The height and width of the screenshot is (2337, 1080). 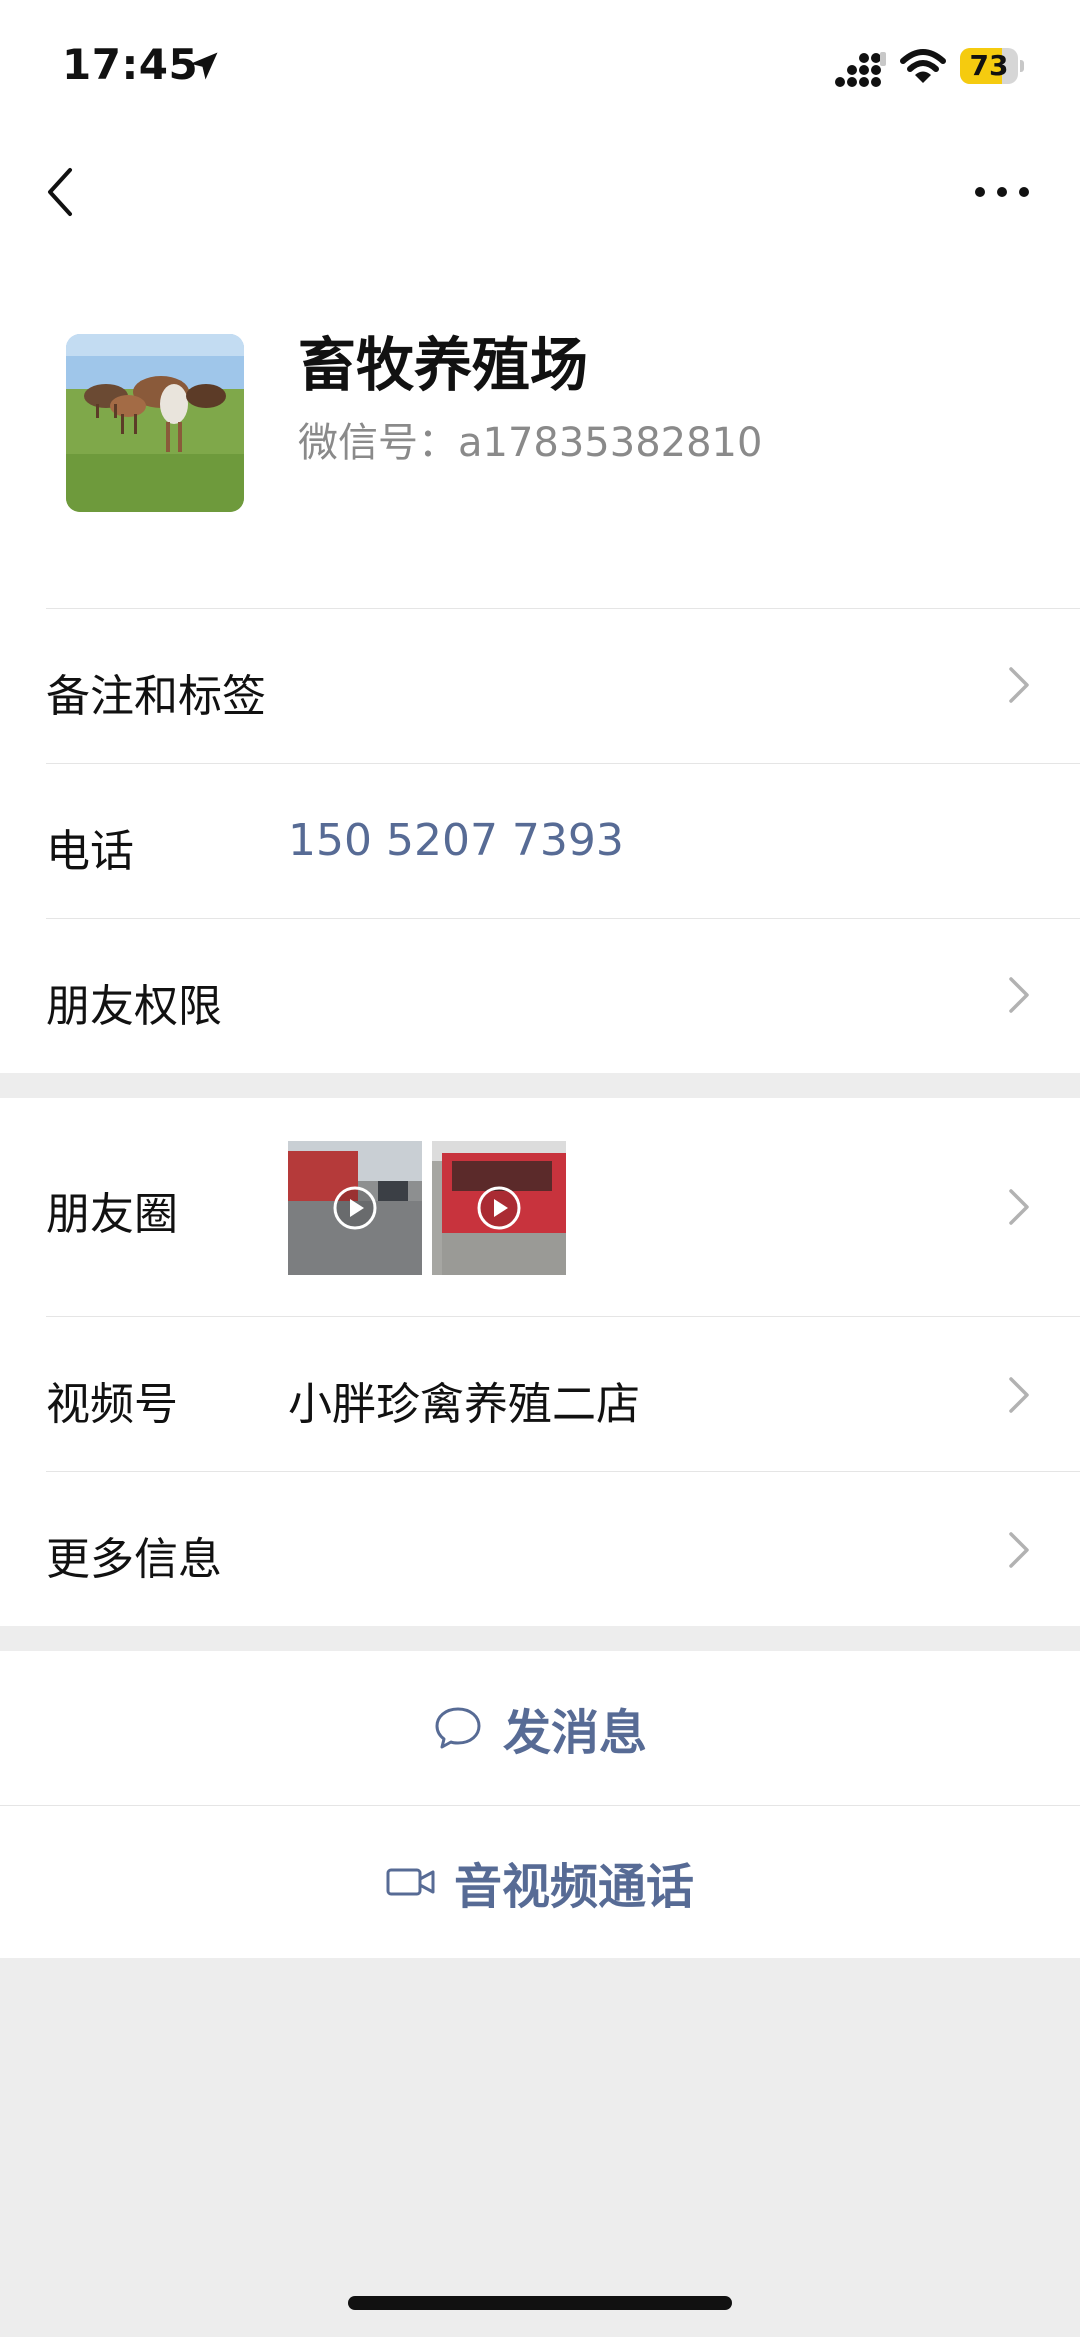 What do you see at coordinates (540, 66) in the screenshot?
I see `status-bar: 17:45 73` at bounding box center [540, 66].